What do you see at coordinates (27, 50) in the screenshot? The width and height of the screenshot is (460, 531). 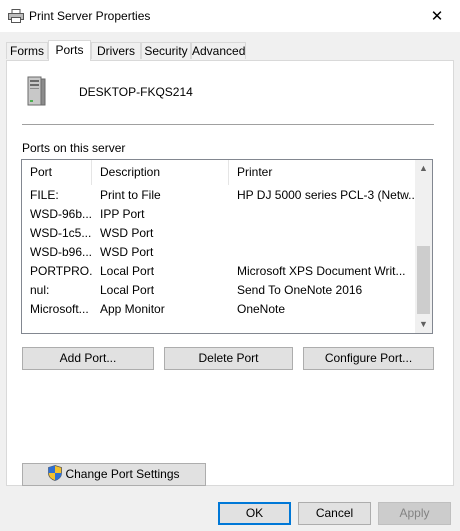 I see `tab-forms: Forms` at bounding box center [27, 50].